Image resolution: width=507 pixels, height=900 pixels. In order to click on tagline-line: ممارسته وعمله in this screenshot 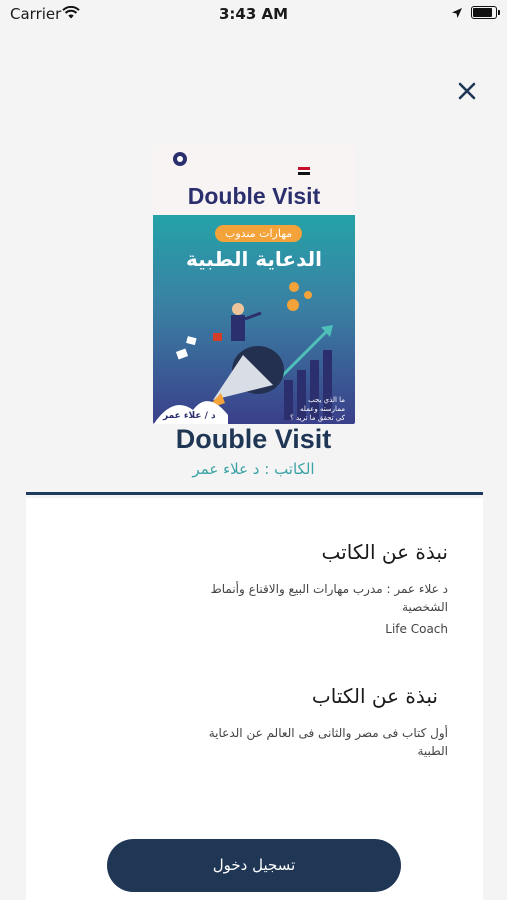, I will do `click(322, 409)`.